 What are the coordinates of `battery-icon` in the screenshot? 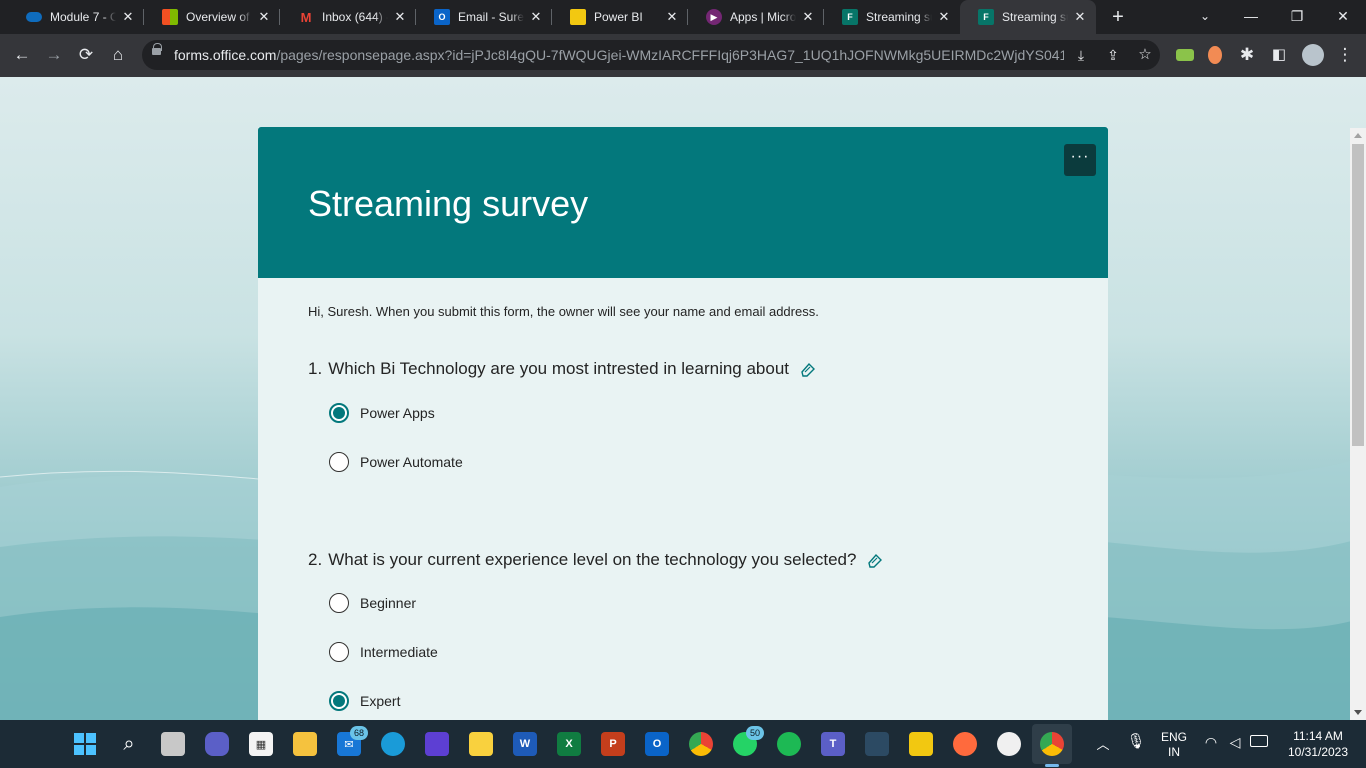 It's located at (1259, 741).